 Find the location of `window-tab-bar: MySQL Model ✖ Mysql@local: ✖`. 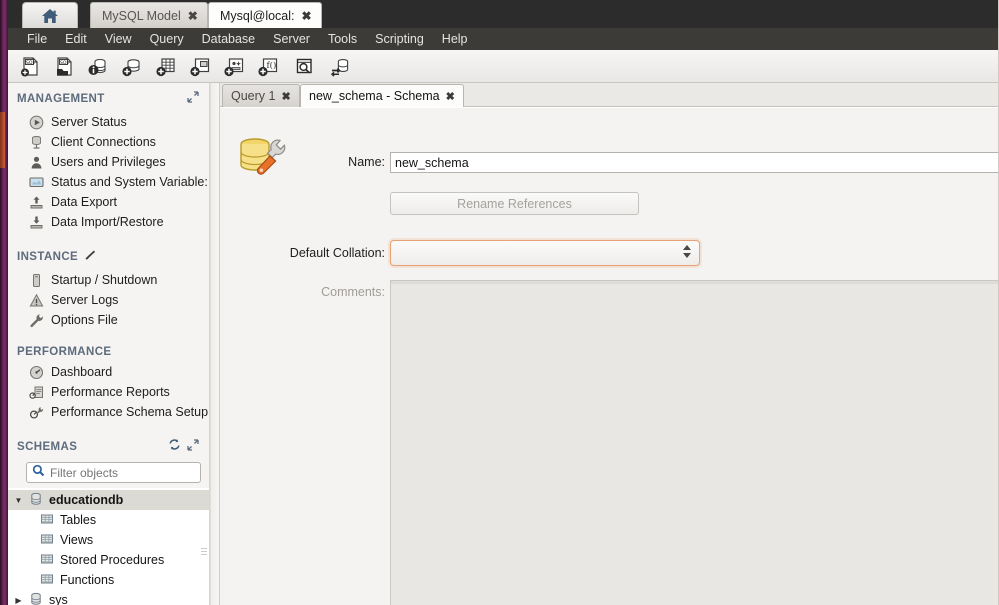

window-tab-bar: MySQL Model ✖ Mysql@local: ✖ is located at coordinates (503, 14).